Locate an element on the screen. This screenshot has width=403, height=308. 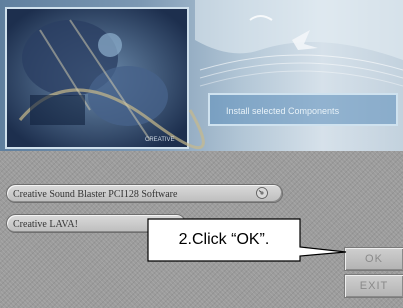
annotation-callout is located at coordinates (247, 240).